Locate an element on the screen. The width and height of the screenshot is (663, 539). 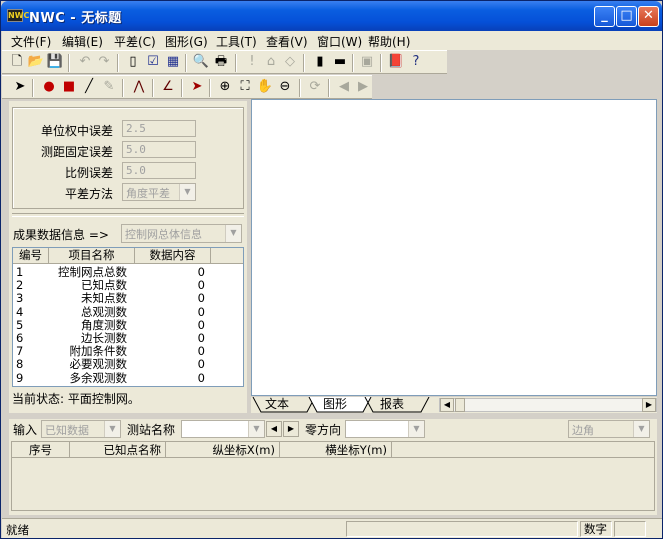
table-icon: ▦ is located at coordinates (173, 62).